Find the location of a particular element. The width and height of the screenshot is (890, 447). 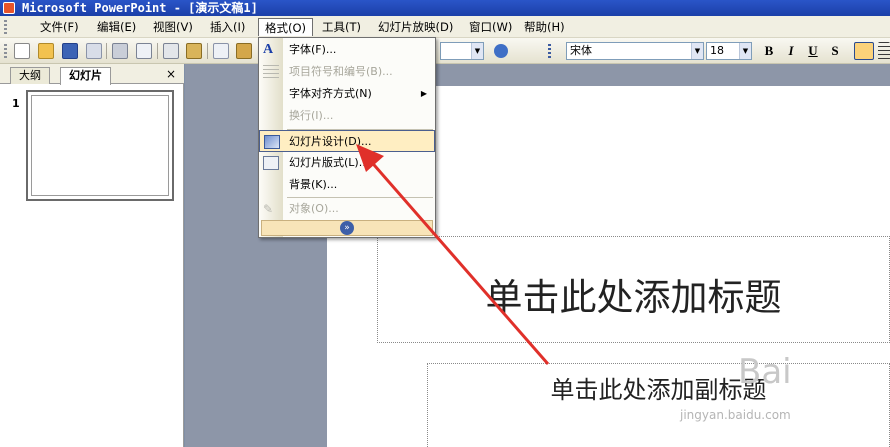

font-size-combo: 18 ▼ is located at coordinates (729, 51).